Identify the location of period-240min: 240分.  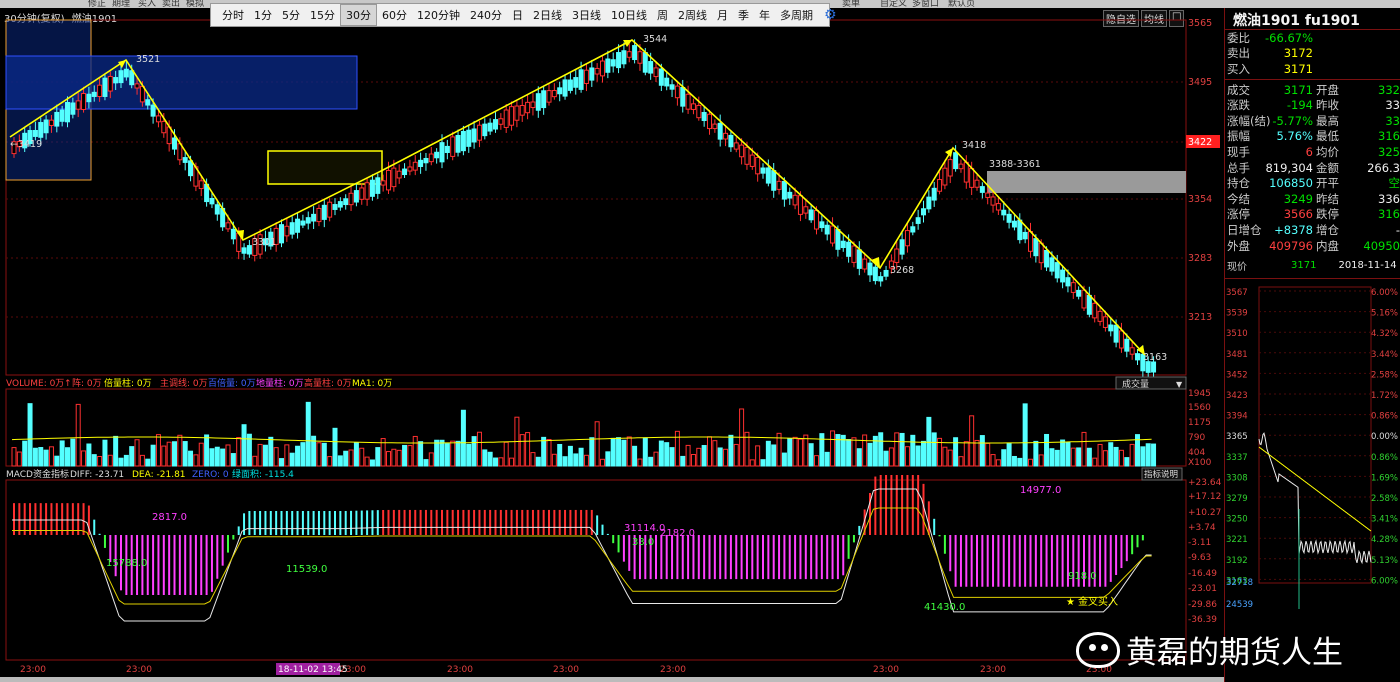
(486, 15).